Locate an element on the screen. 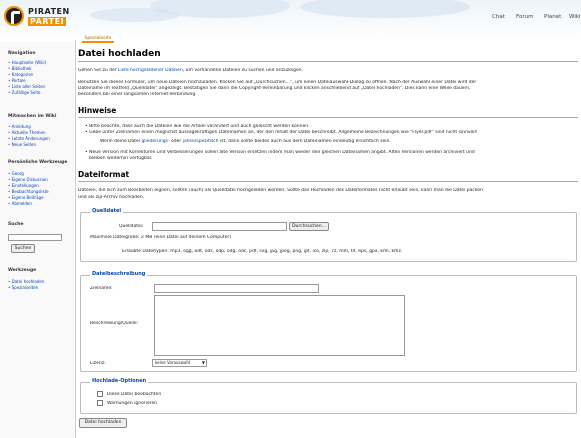 This screenshot has width=581, height=438. sidebar-item-letzte-aenderungen: Letzte Änderungen is located at coordinates (29, 138).